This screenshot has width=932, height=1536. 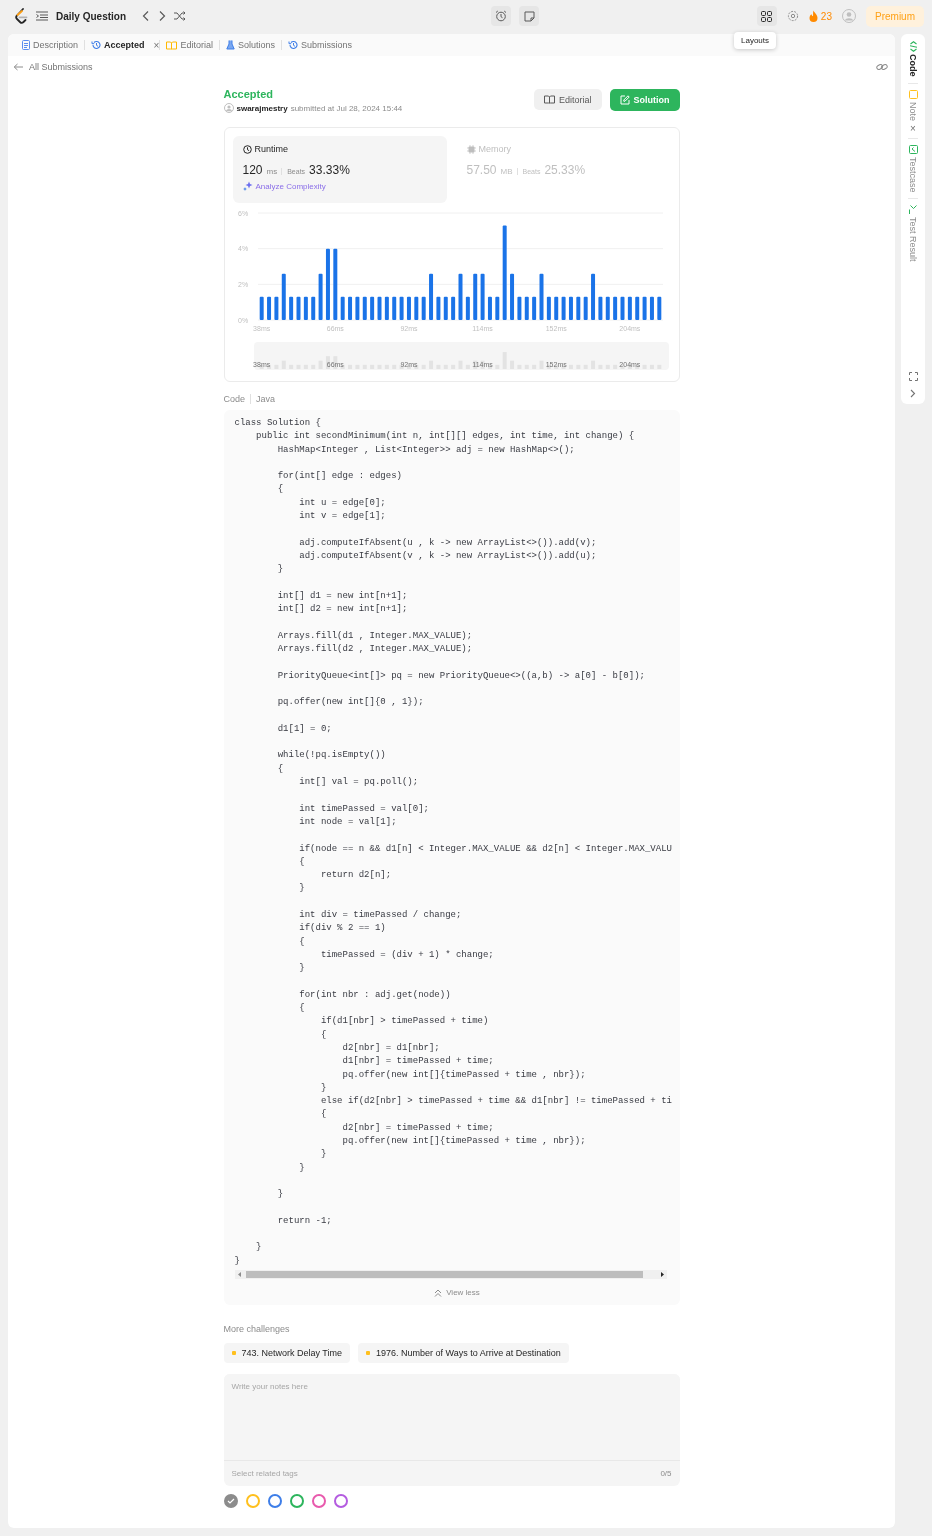 What do you see at coordinates (913, 376) in the screenshot?
I see `fullscreen-icon` at bounding box center [913, 376].